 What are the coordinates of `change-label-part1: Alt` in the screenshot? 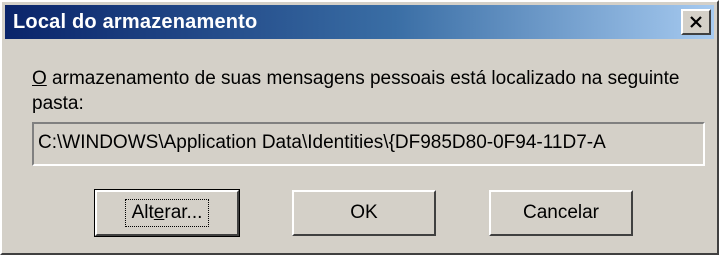 It's located at (142, 212).